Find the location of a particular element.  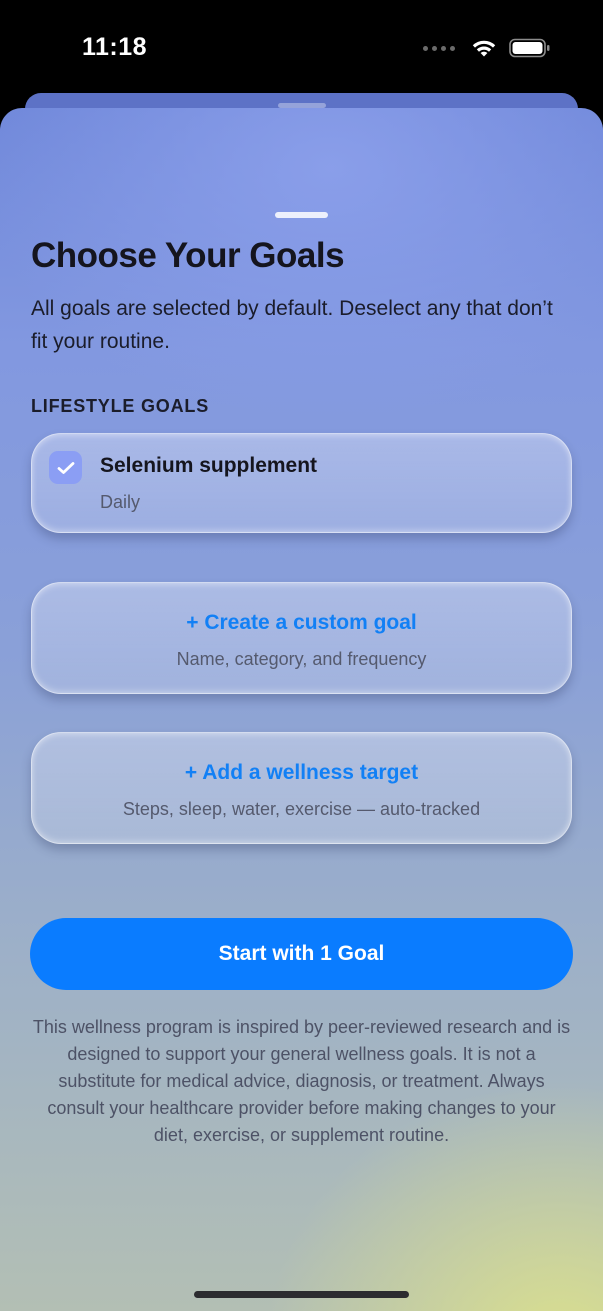

create-custom-goal-label: + Create a custom goal is located at coordinates (301, 622).